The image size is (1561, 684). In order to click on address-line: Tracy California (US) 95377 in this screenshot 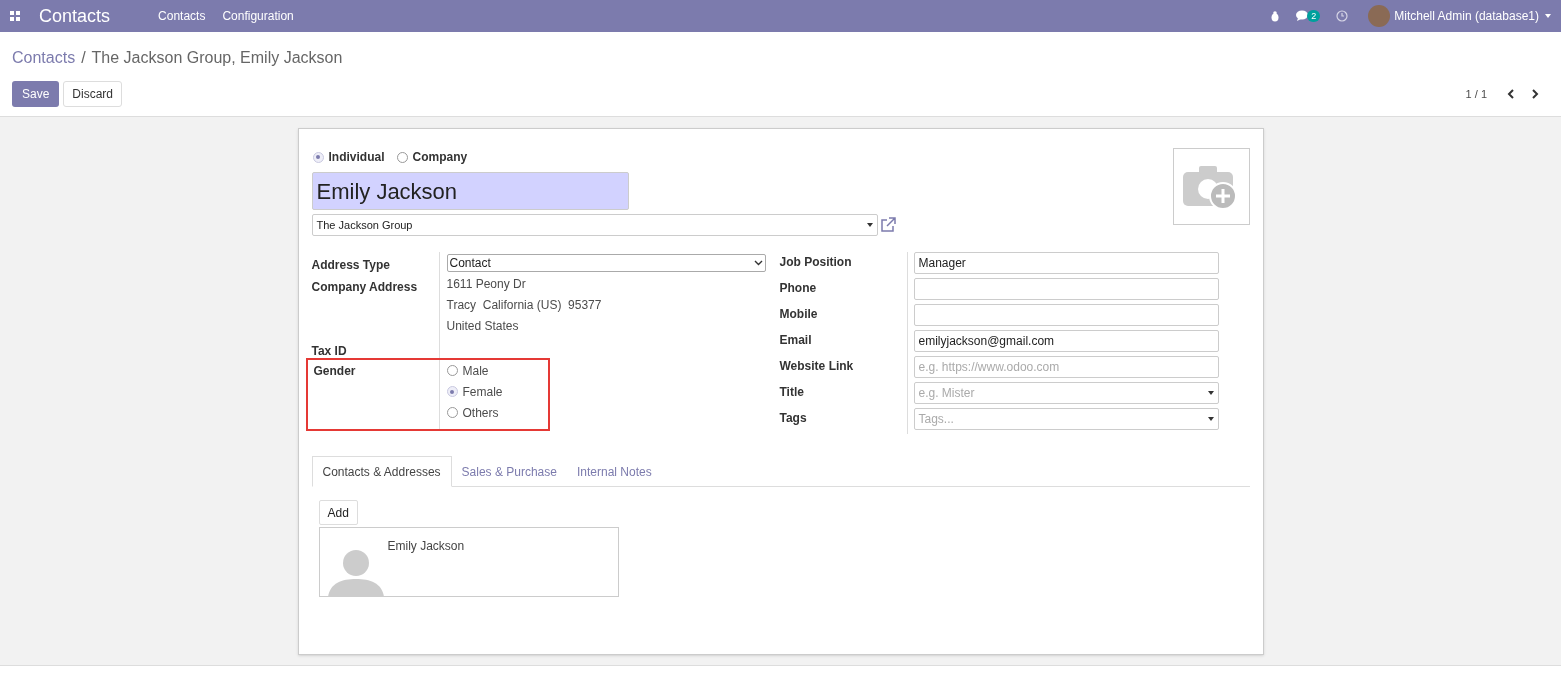, I will do `click(524, 305)`.